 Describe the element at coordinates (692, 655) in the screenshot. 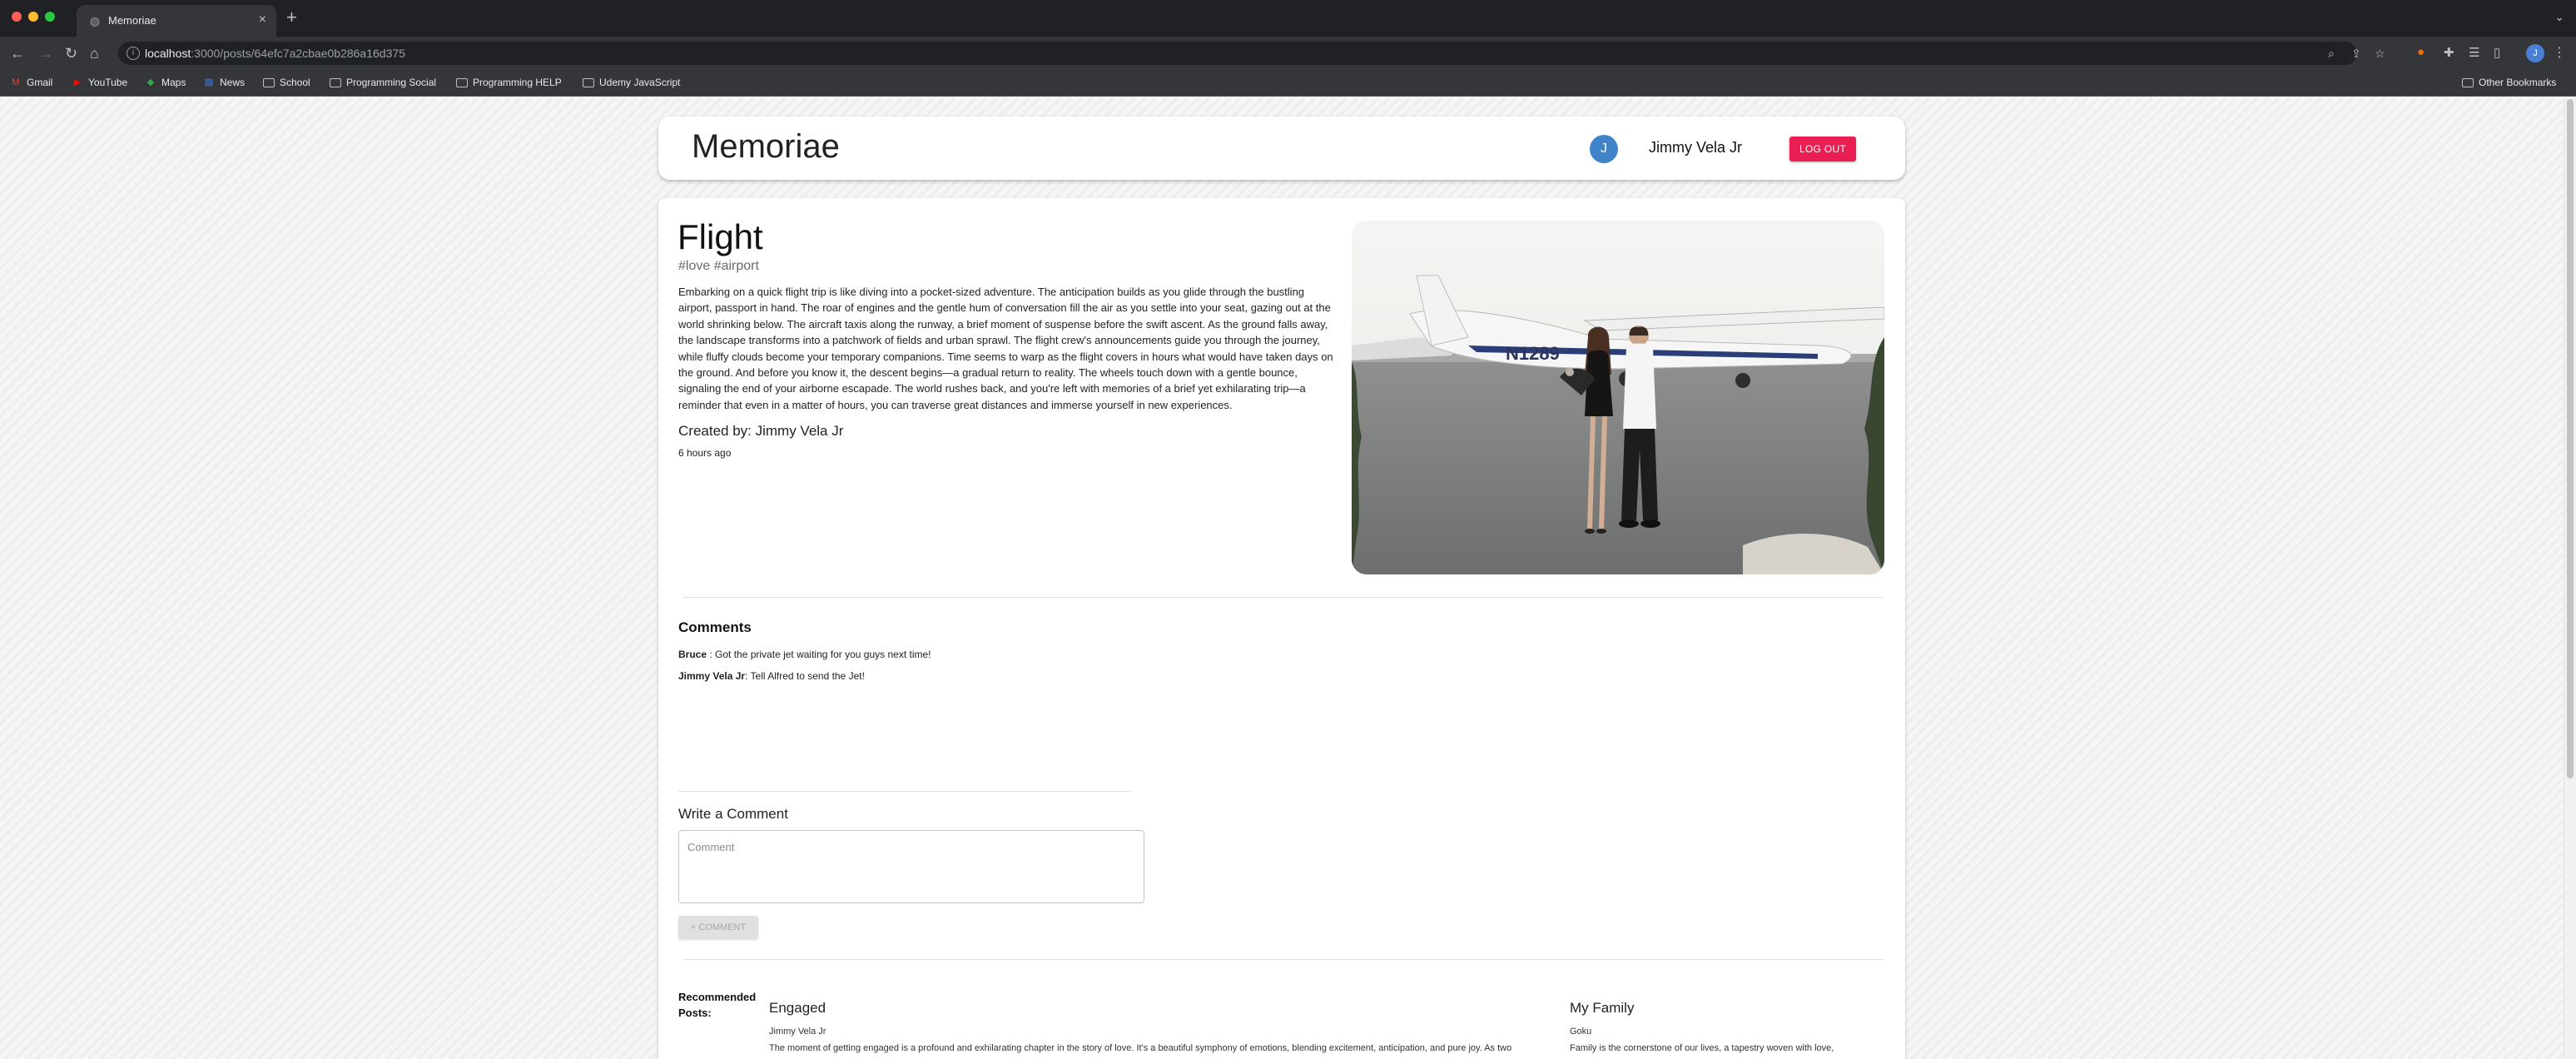

I see `comment-author: Bruce` at that location.